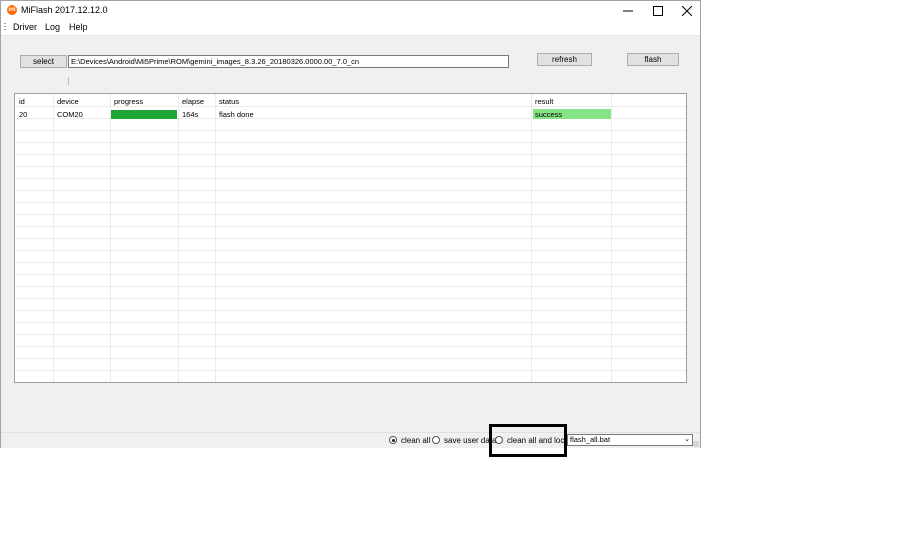 This screenshot has width=900, height=544. What do you see at coordinates (564, 59) in the screenshot?
I see `refresh-button: refresh` at bounding box center [564, 59].